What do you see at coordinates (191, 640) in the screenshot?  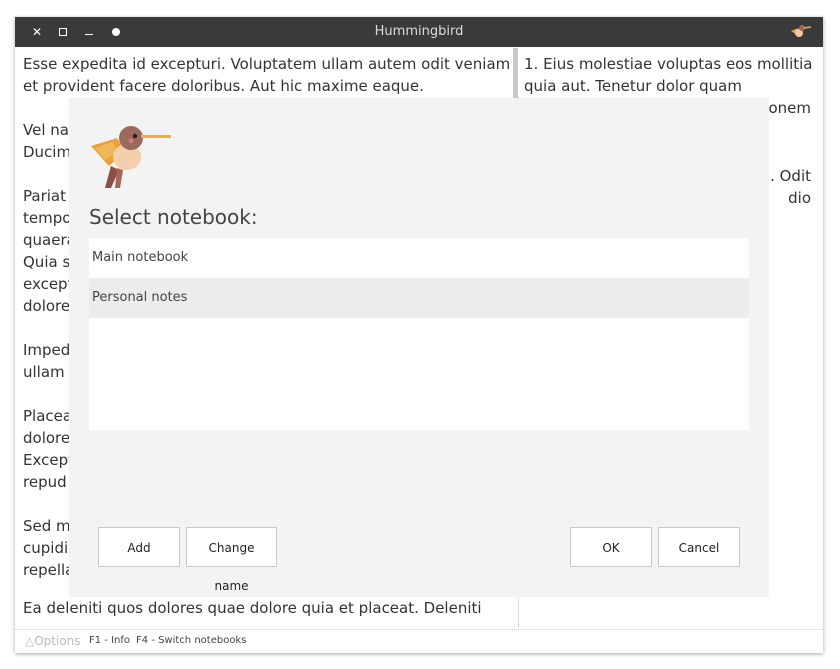 I see `hint-f4: F4 - Switch notebooks` at bounding box center [191, 640].